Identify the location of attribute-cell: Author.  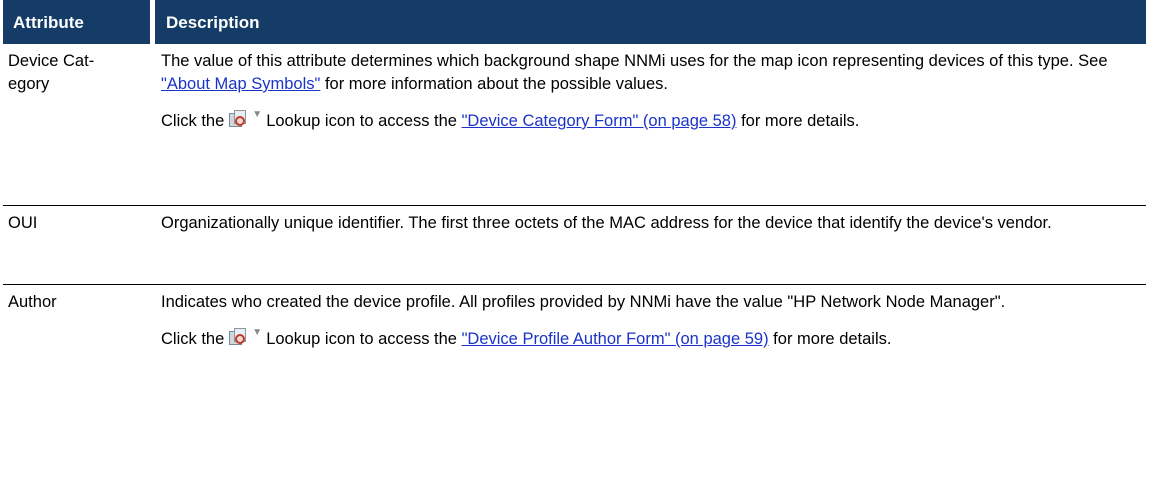
(32, 302).